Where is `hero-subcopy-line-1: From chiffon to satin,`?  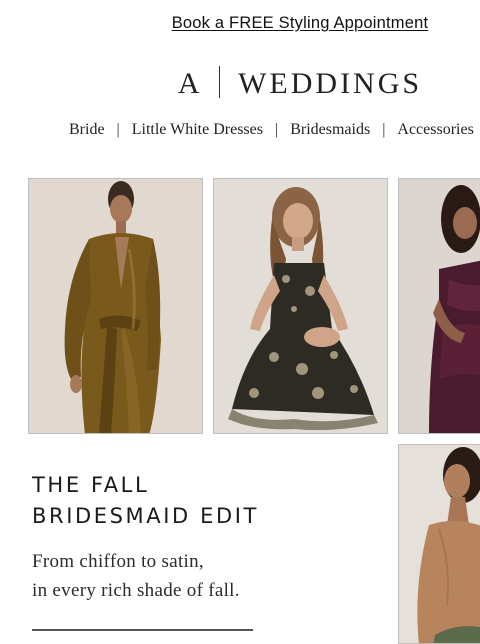 hero-subcopy-line-1: From chiffon to satin, is located at coordinates (118, 561).